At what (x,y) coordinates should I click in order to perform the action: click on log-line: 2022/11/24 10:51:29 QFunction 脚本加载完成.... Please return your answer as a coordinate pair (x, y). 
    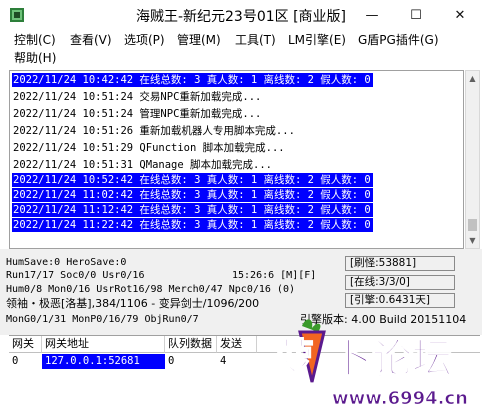
    Looking at the image, I should click on (149, 148).